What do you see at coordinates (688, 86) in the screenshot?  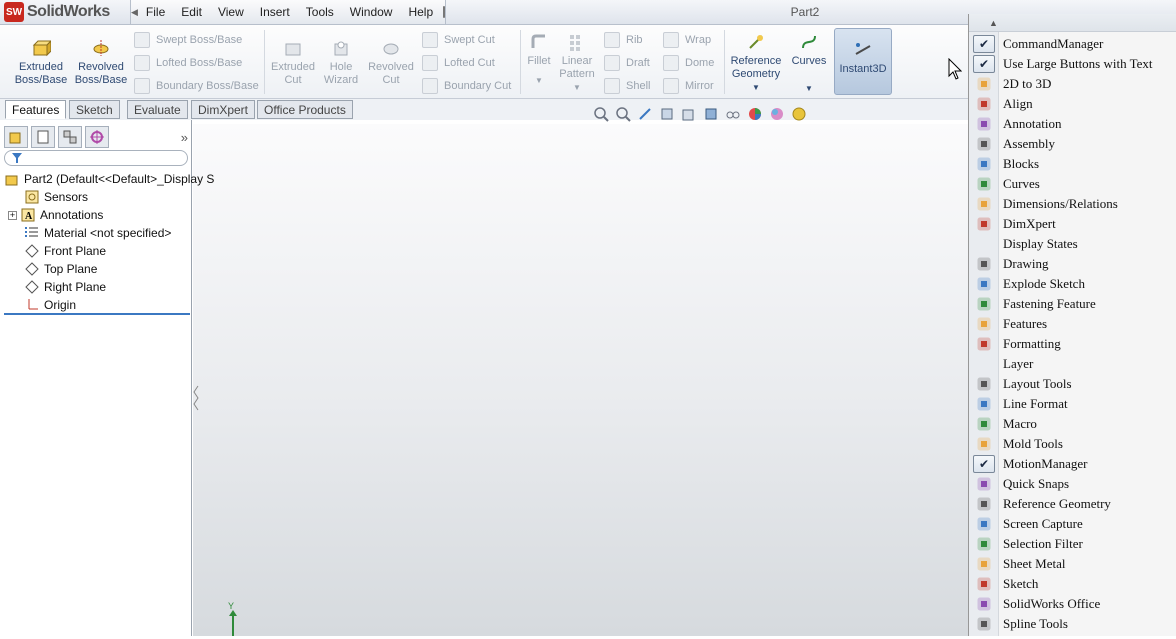 I see `mirror-button: Mirror` at bounding box center [688, 86].